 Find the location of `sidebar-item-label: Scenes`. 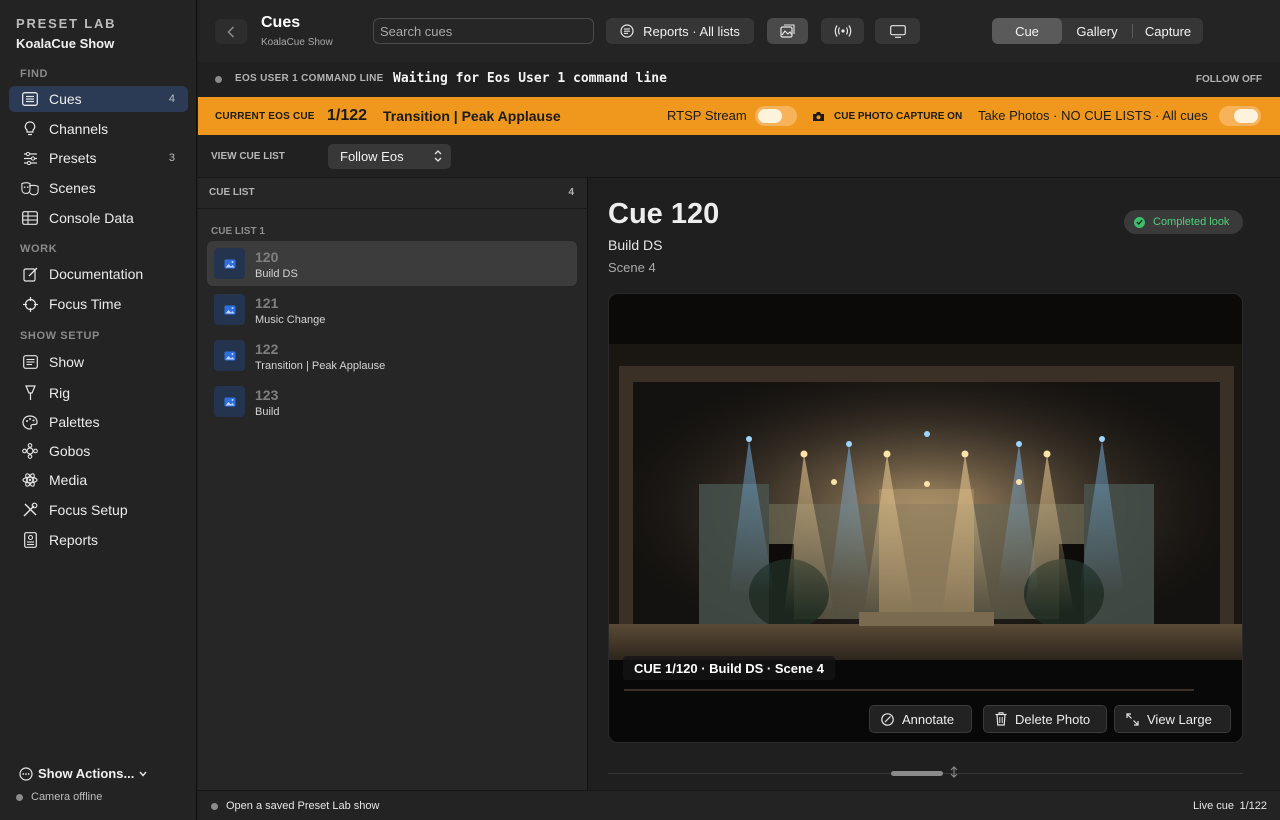

sidebar-item-label: Scenes is located at coordinates (72, 188).